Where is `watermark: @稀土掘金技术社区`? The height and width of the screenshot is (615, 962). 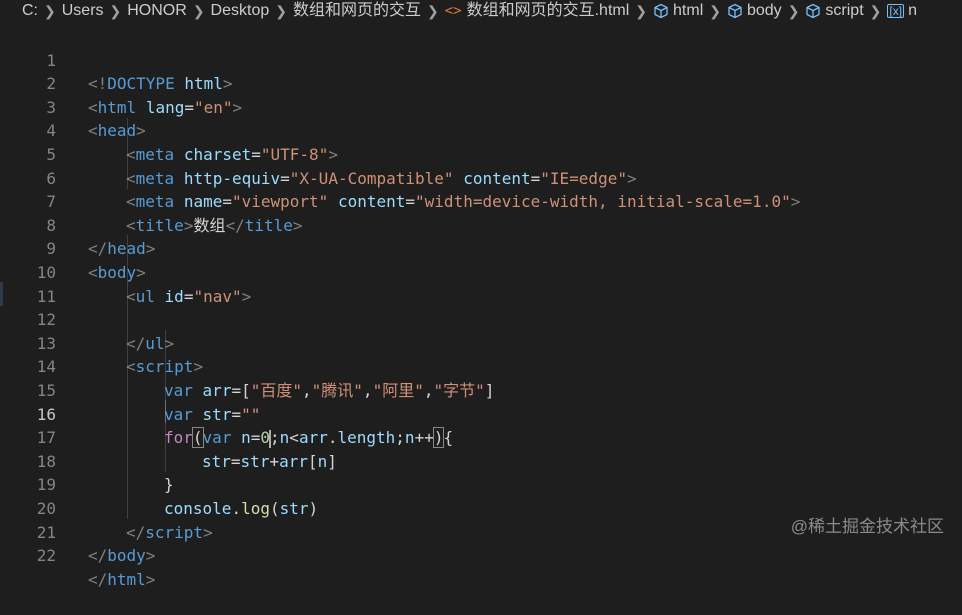 watermark: @稀土掘金技术社区 is located at coordinates (867, 526).